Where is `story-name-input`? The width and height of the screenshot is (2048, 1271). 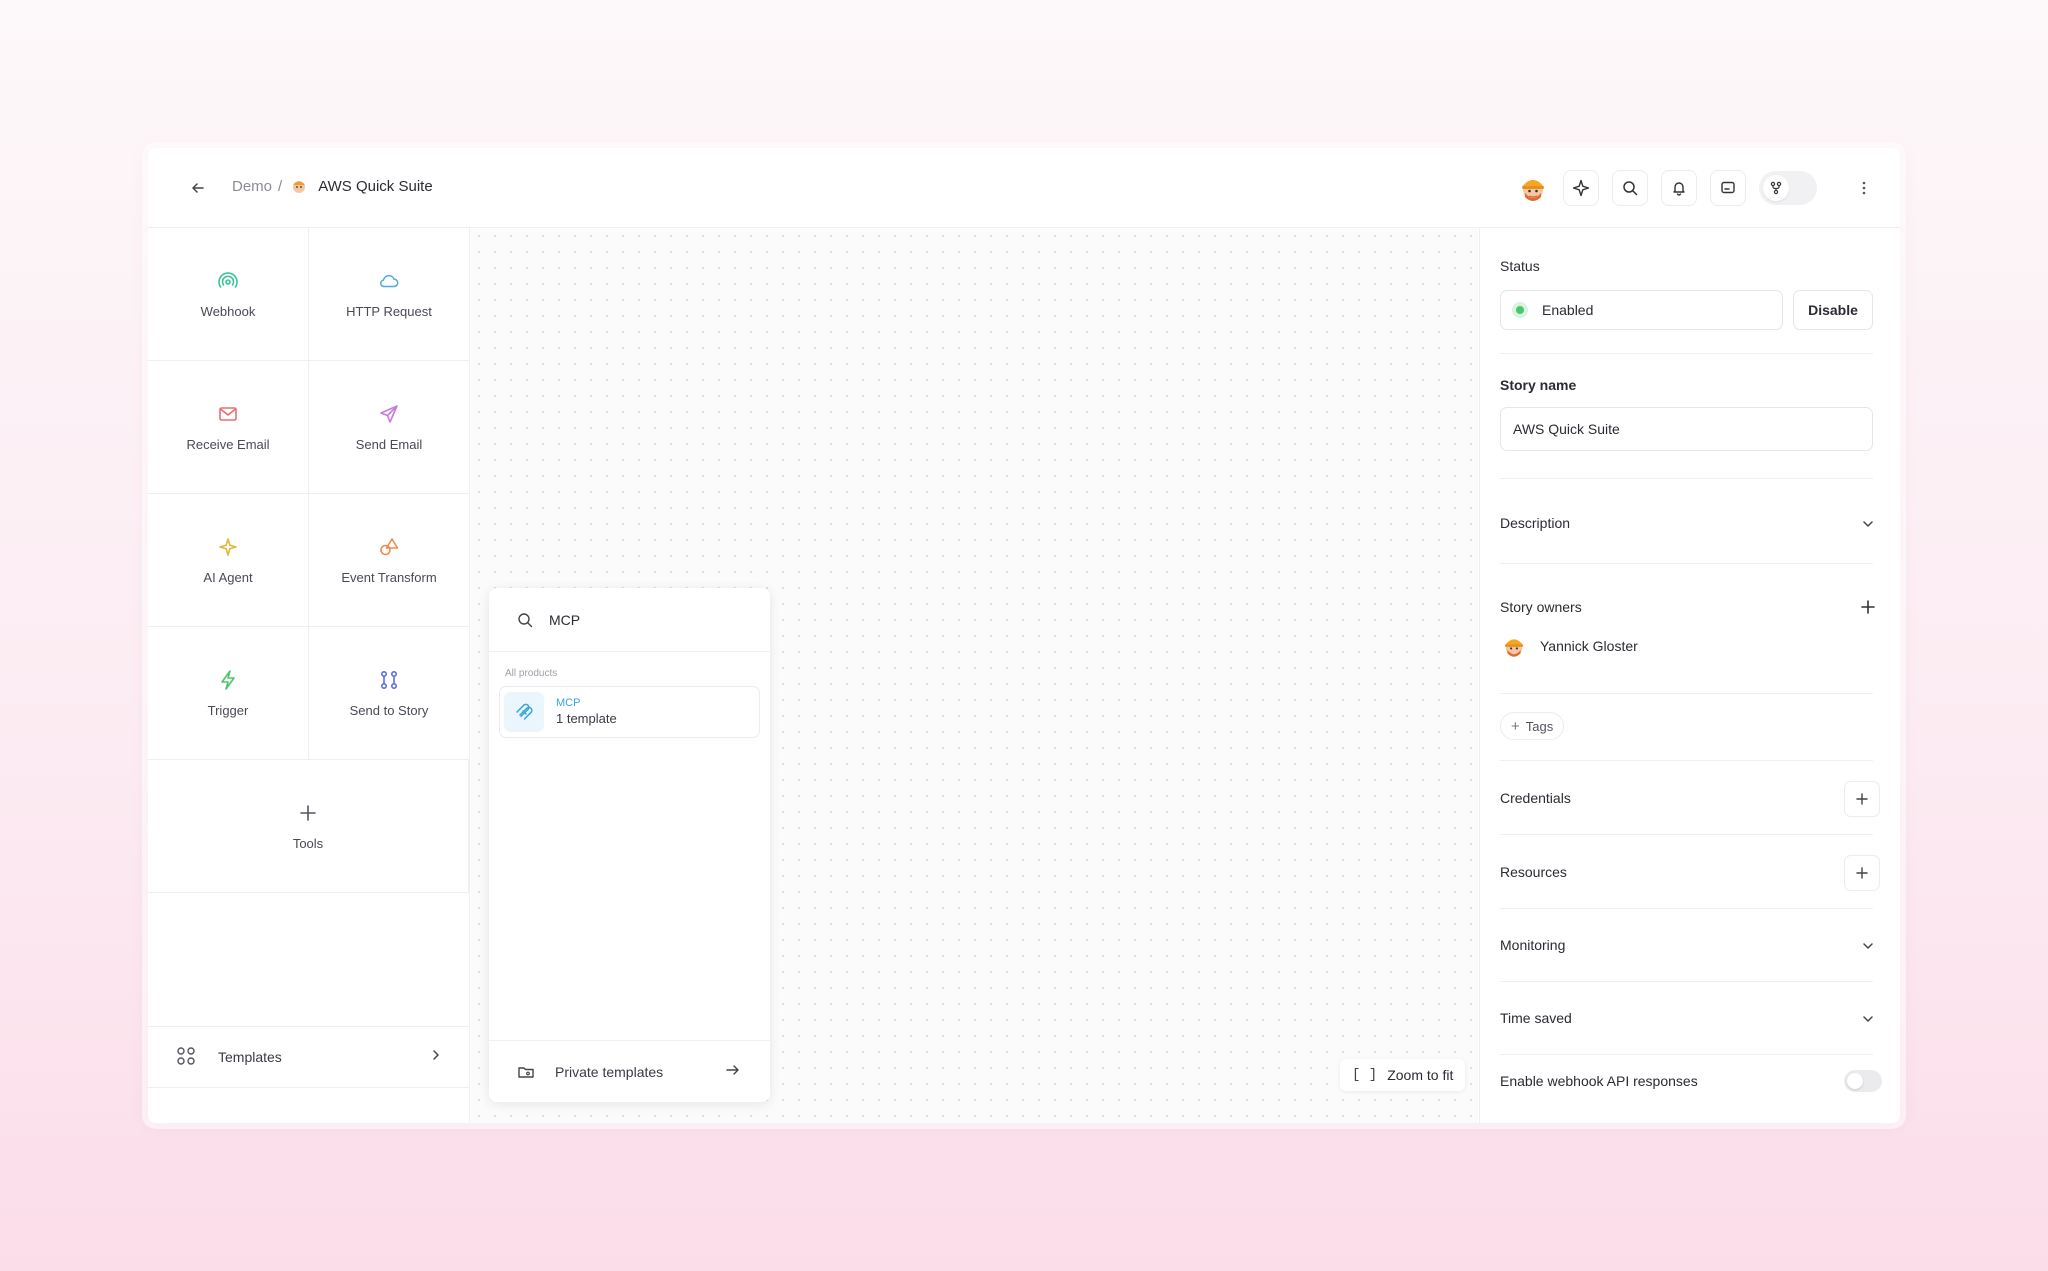
story-name-input is located at coordinates (1686, 429).